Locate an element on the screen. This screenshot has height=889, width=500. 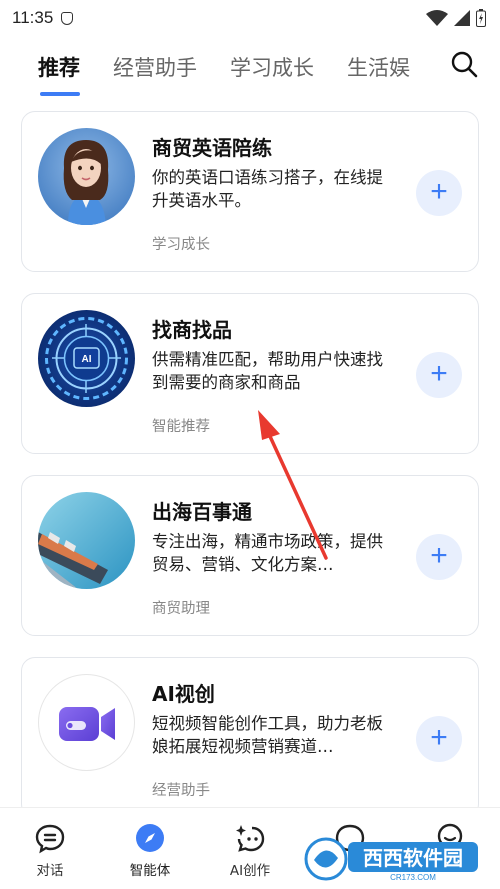
tab-business-assistant: 经营助手 is located at coordinates (155, 67).